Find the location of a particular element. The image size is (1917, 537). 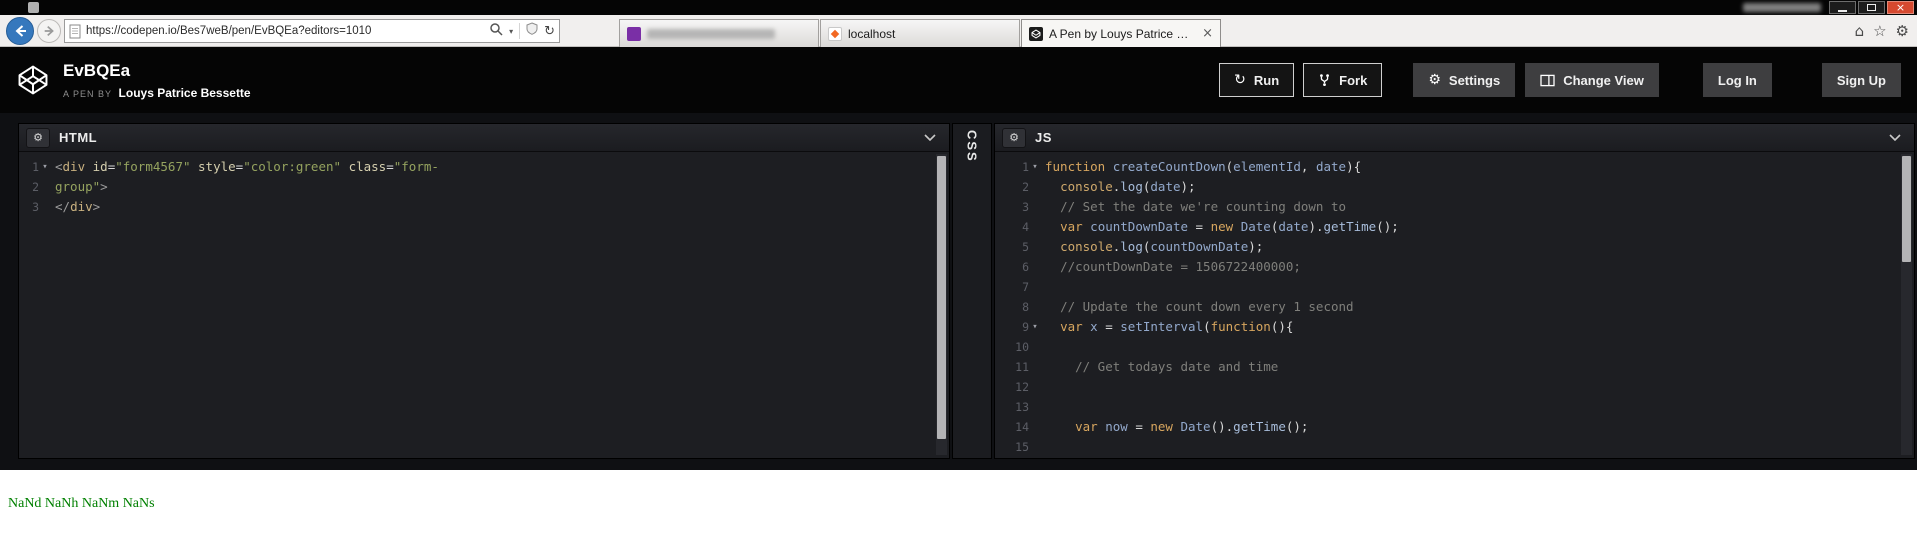

code-line: 12 is located at coordinates (1447, 387).